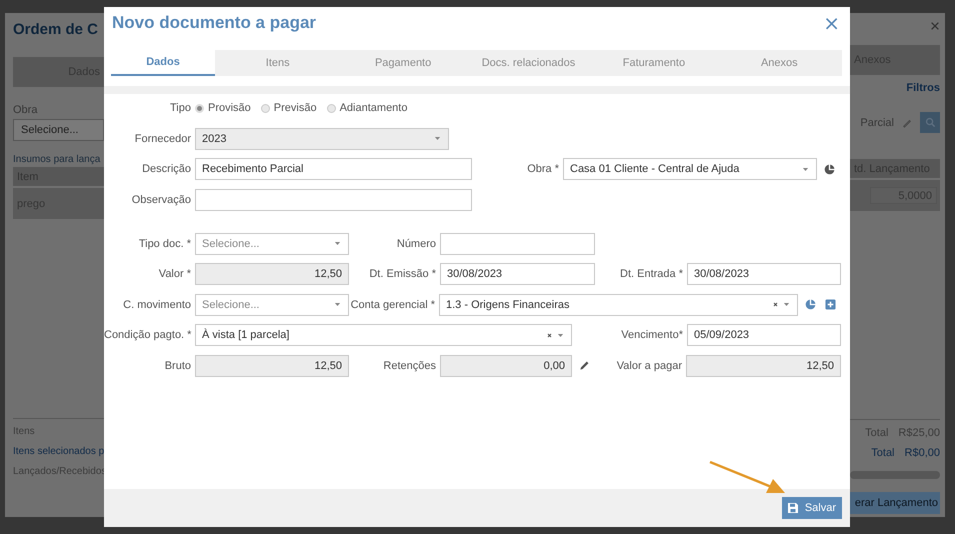 The height and width of the screenshot is (534, 955). Describe the element at coordinates (923, 88) in the screenshot. I see `filters-link: Filtros` at that location.